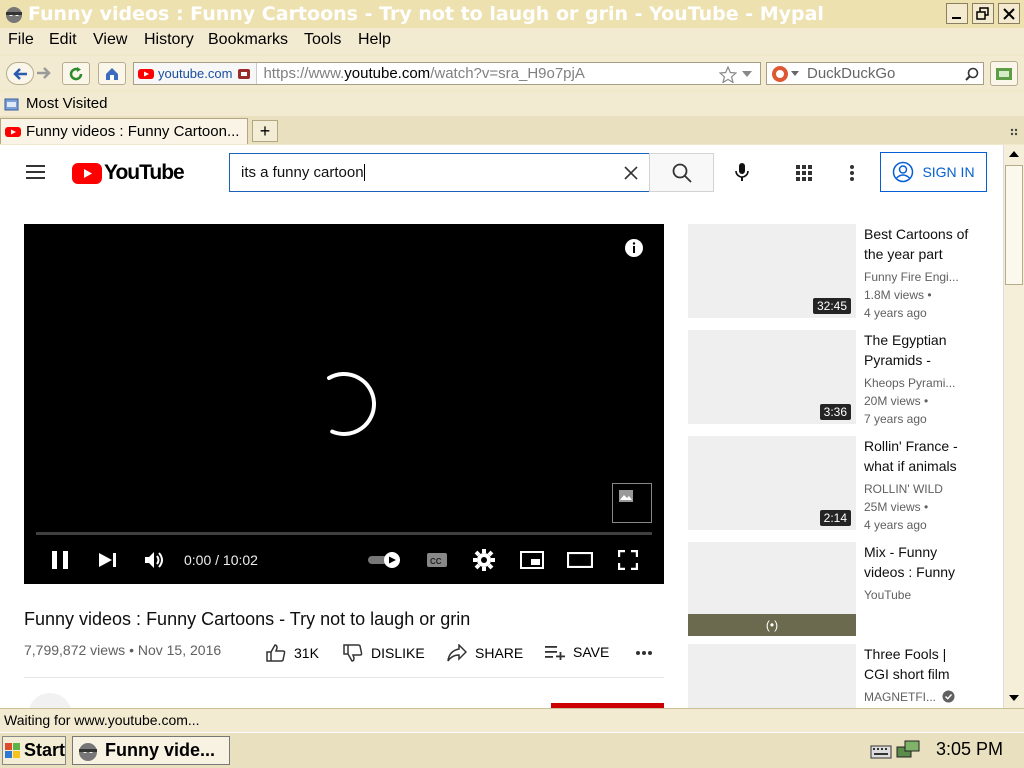 The width and height of the screenshot is (1024, 768). Describe the element at coordinates (628, 560) in the screenshot. I see `fullscreen-icon` at that location.